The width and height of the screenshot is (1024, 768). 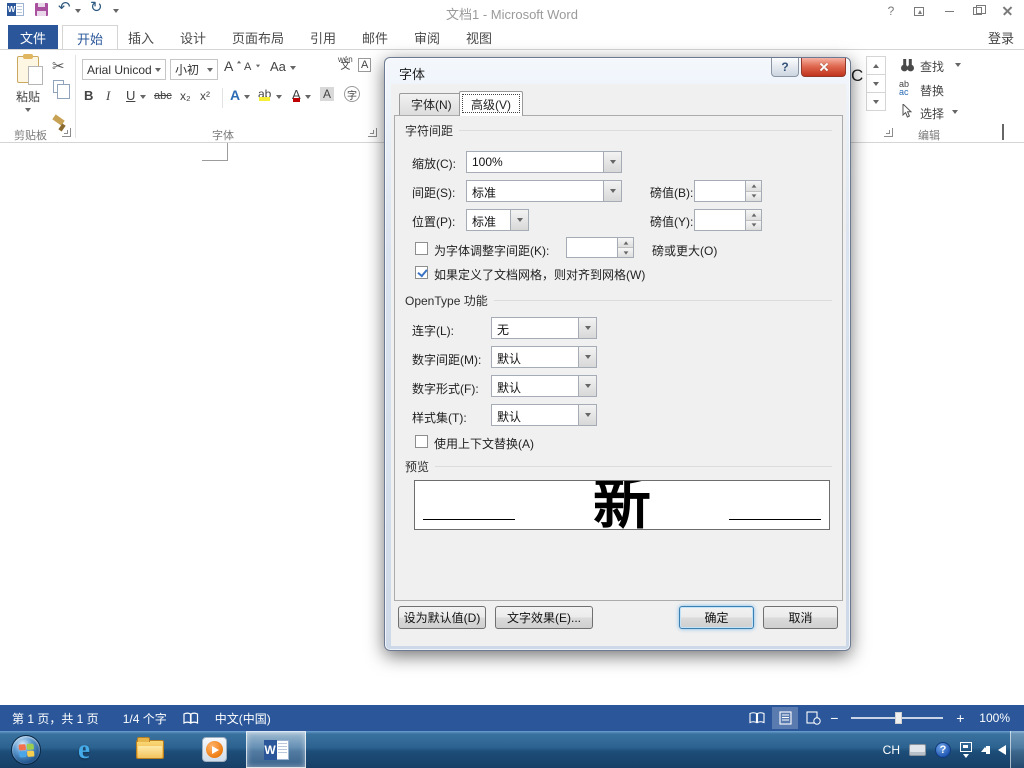 I want to click on grow-font-button: A, so click(x=228, y=66).